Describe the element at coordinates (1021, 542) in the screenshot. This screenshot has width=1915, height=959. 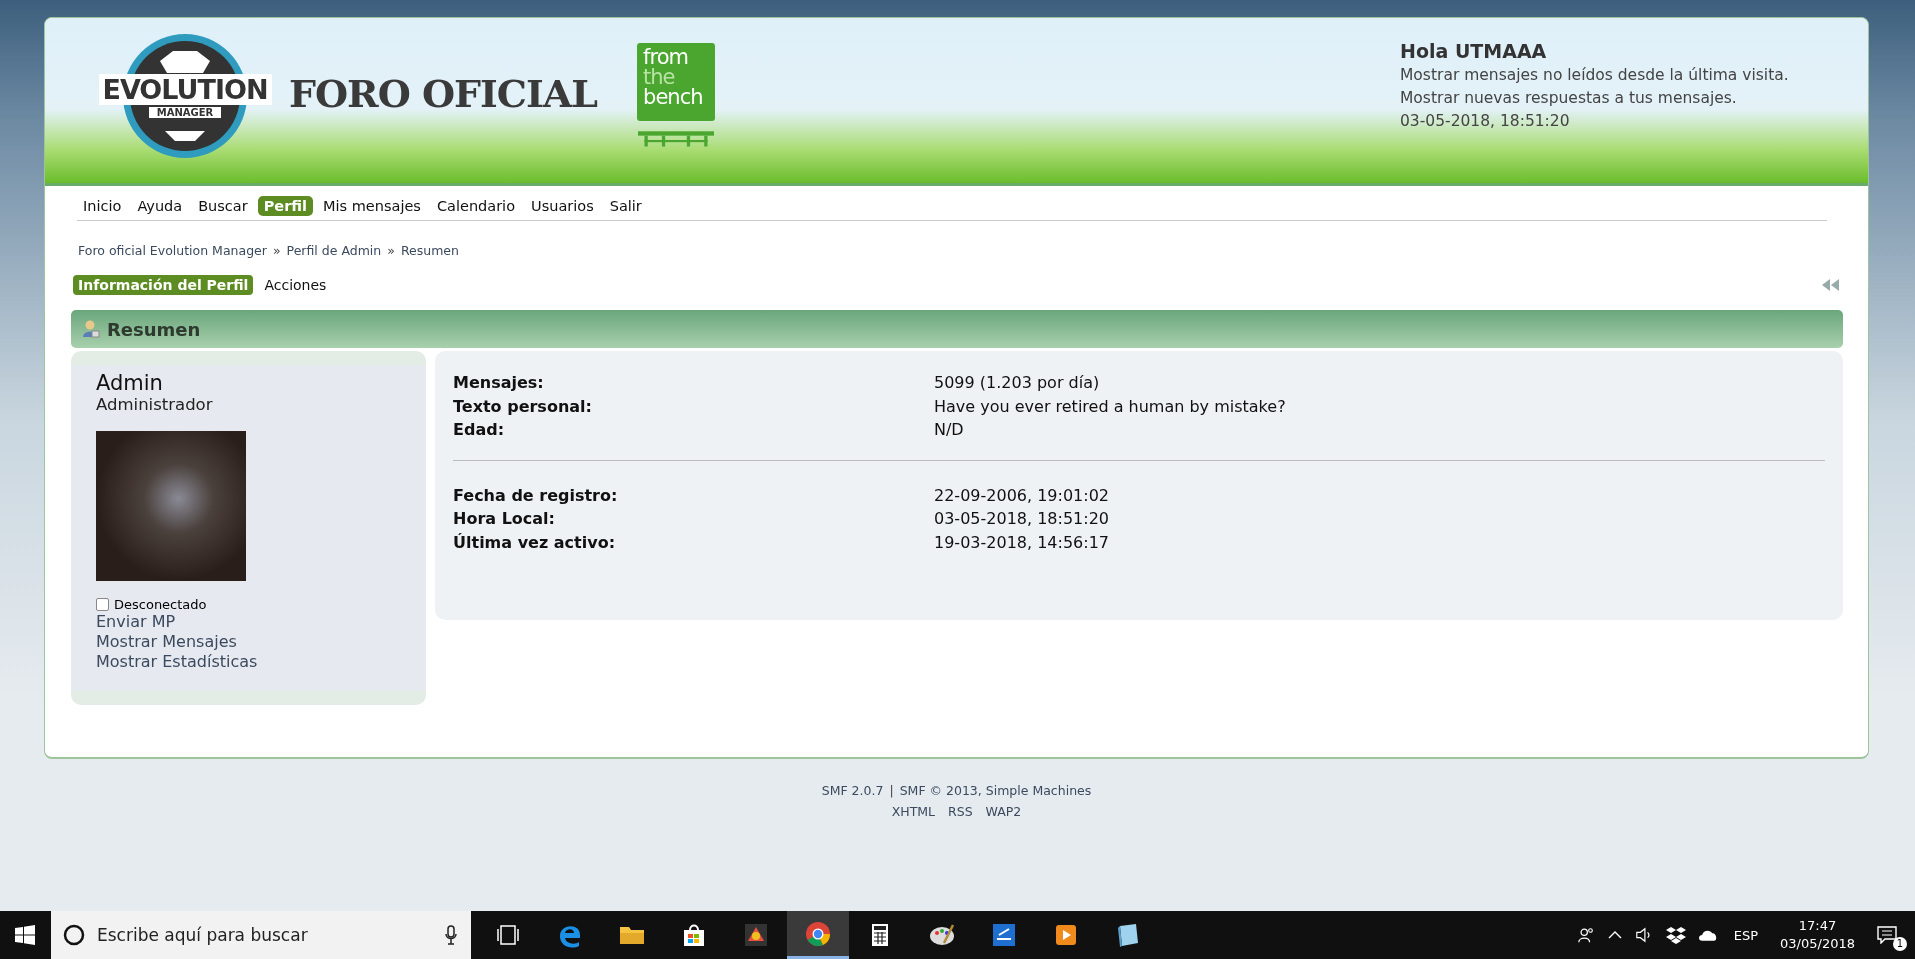
I see `field-value: 19-03-2018, 14:56:17` at that location.